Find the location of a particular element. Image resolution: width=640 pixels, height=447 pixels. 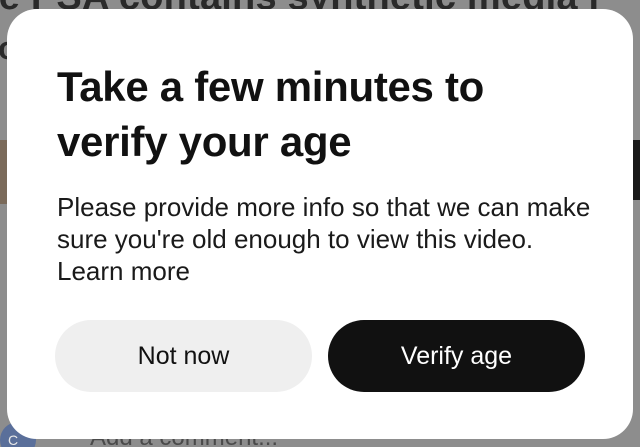

dialog-actions: Not now Verify age is located at coordinates (320, 356).